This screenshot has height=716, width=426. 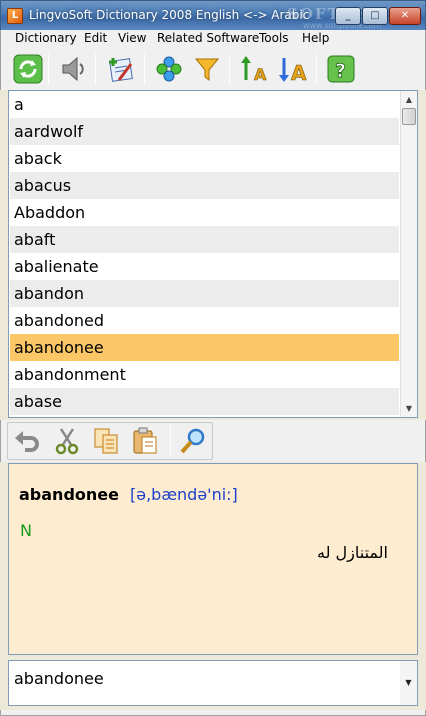 What do you see at coordinates (408, 683) in the screenshot?
I see `dropdown-arrow-icon: ▼` at bounding box center [408, 683].